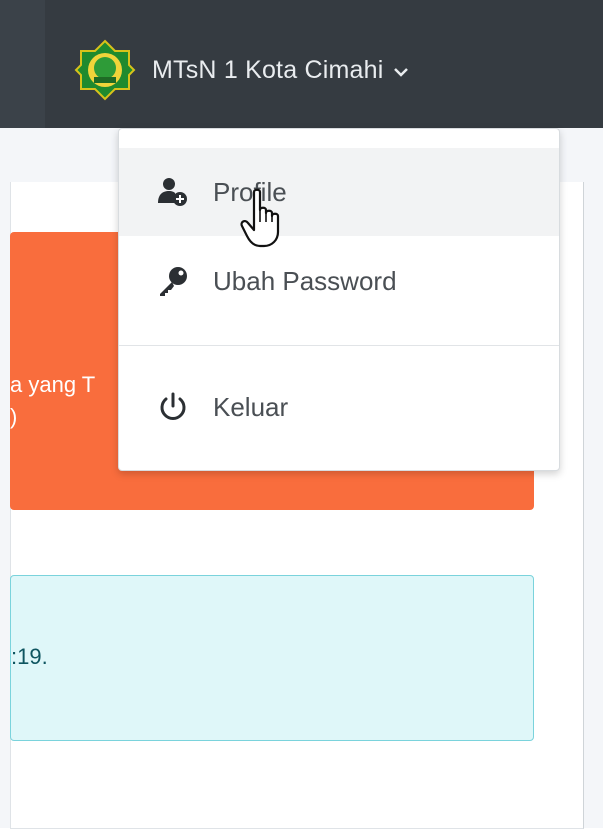 The image size is (603, 829). Describe the element at coordinates (105, 70) in the screenshot. I see `kemenag-logo` at that location.